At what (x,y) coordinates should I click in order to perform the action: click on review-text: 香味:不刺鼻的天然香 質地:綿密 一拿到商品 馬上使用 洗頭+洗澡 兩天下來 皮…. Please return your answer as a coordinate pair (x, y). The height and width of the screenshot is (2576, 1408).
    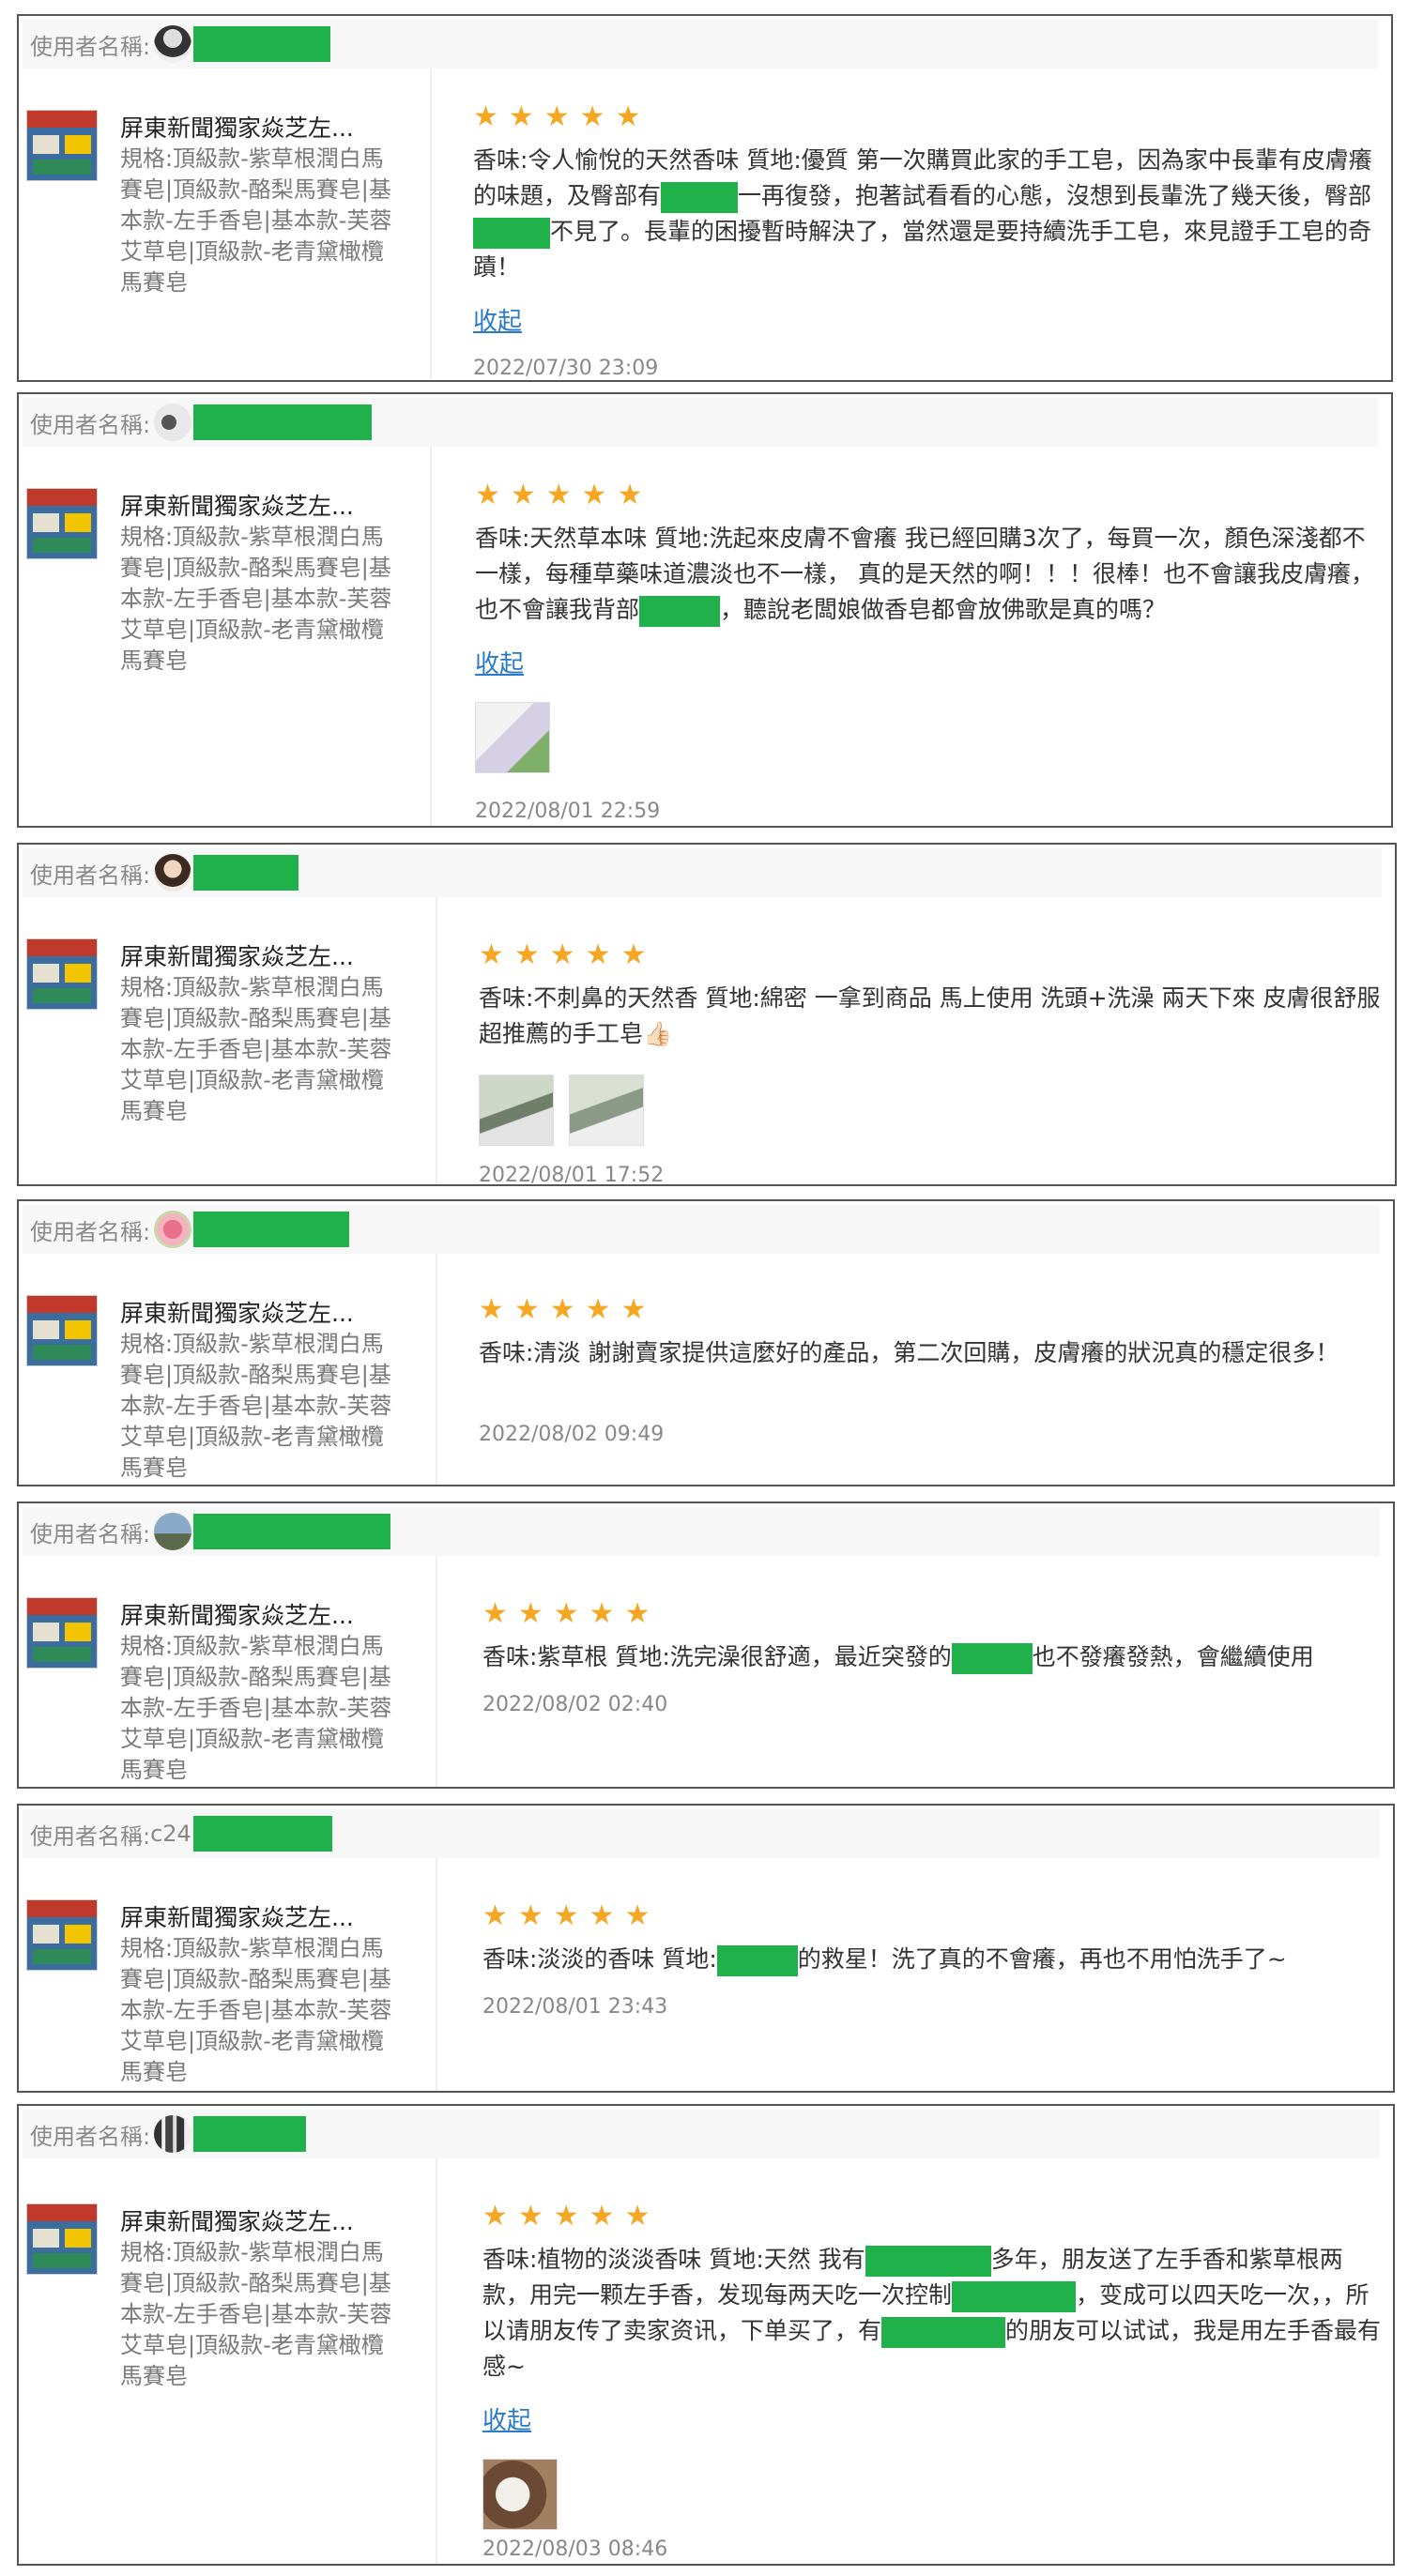
    Looking at the image, I should click on (930, 1015).